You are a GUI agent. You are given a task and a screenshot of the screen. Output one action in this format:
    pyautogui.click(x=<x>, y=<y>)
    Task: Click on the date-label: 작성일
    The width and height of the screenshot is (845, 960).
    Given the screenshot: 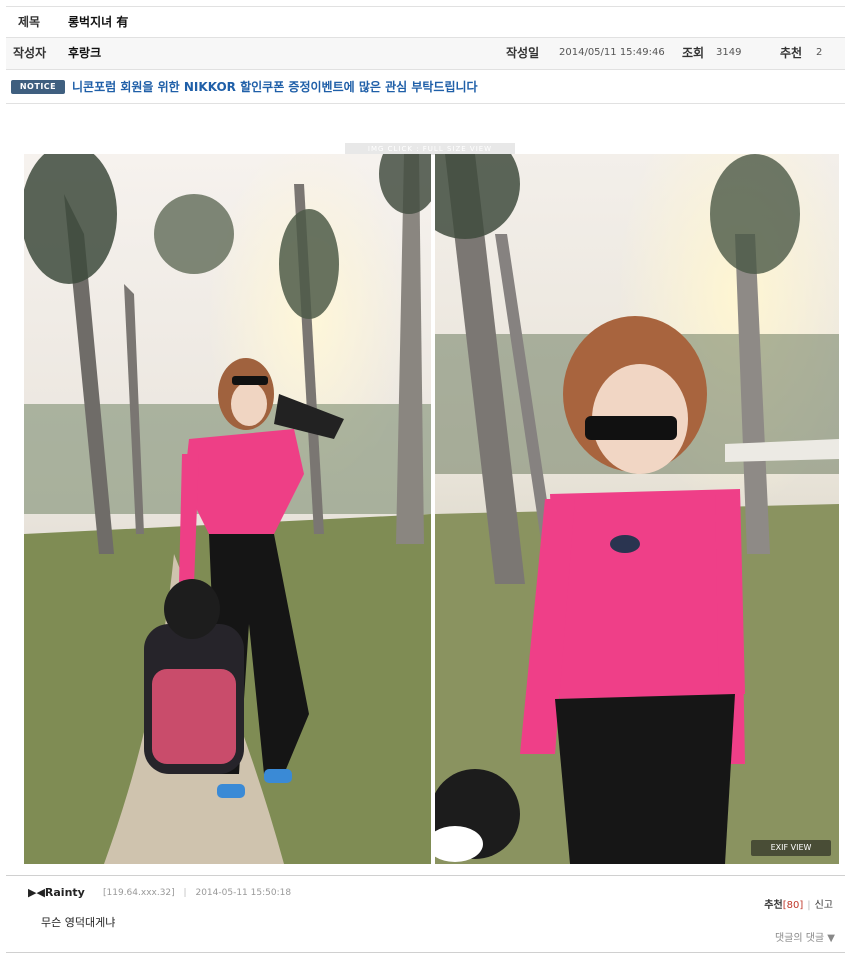 What is the action you would take?
    pyautogui.click(x=523, y=53)
    